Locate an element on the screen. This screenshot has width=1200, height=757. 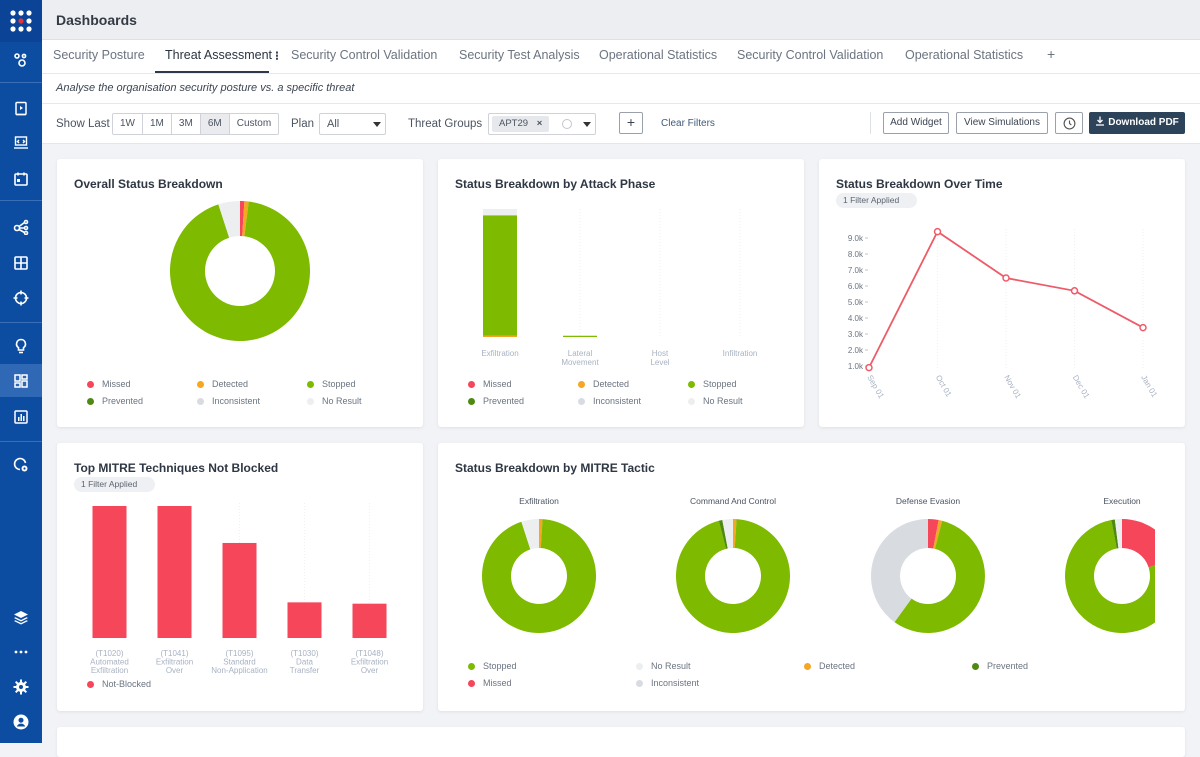
sidebar-item-more is located at coordinates (21, 652).